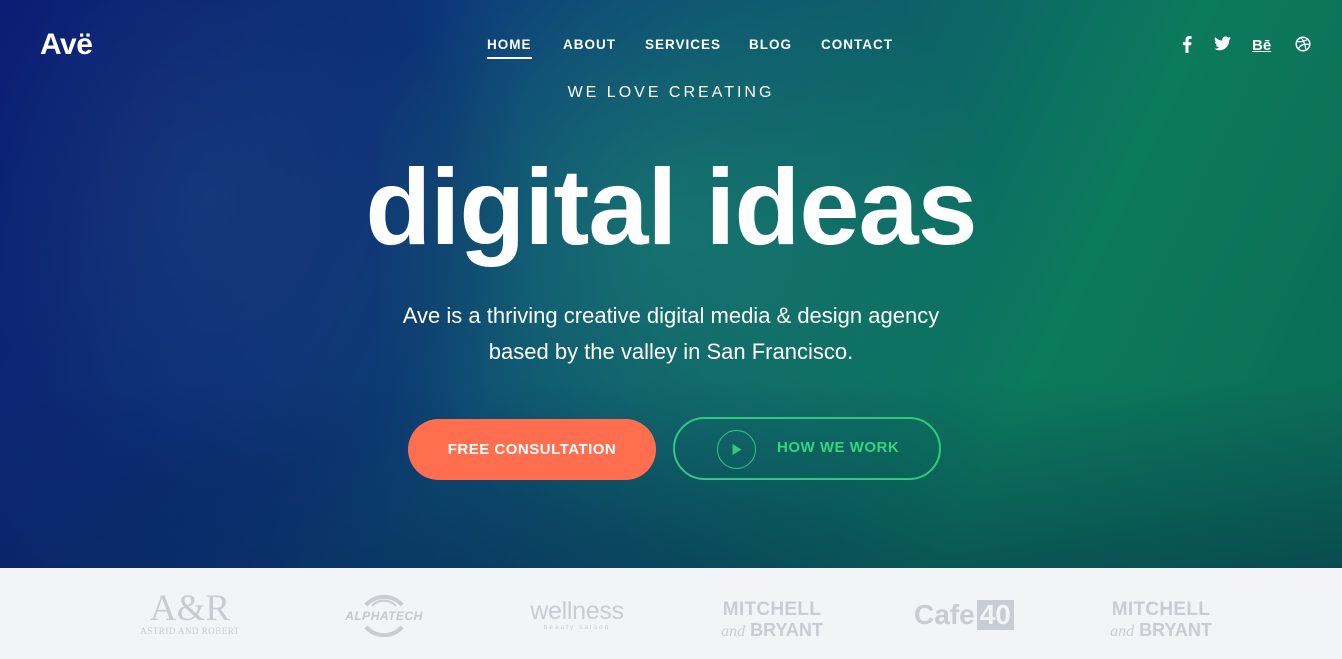 This screenshot has width=1342, height=659. Describe the element at coordinates (944, 614) in the screenshot. I see `client-logo-cafe-text: Cafe` at that location.